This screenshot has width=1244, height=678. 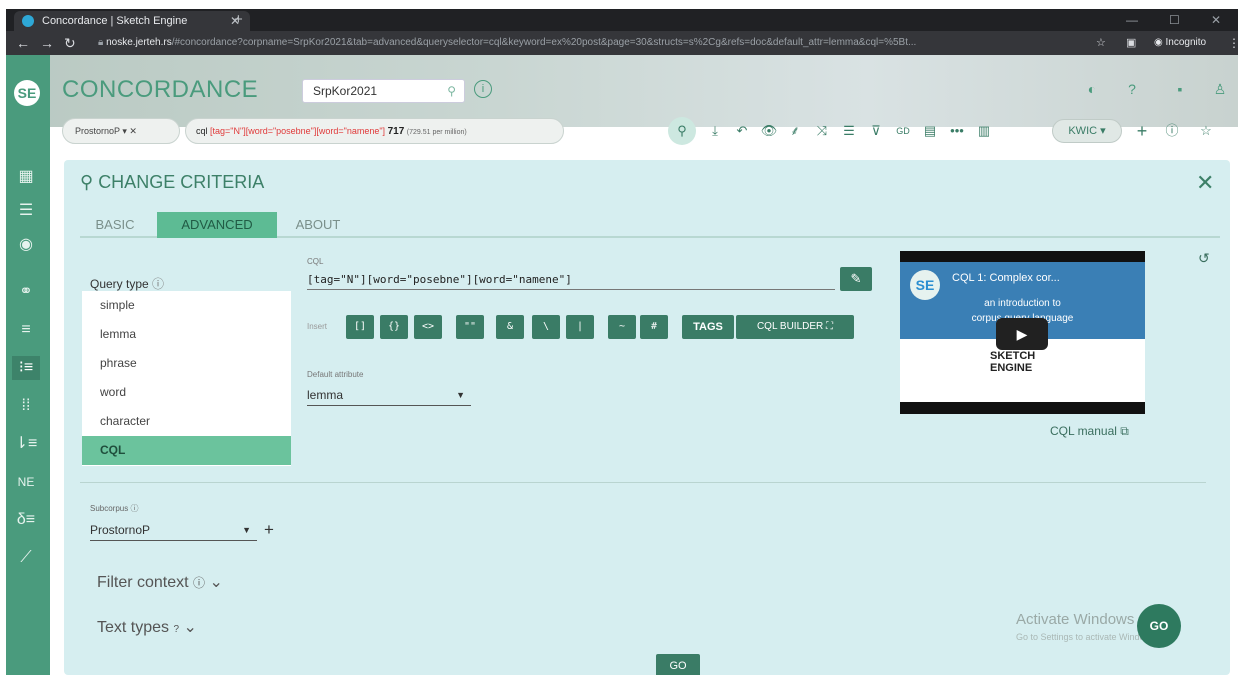 I want to click on corpus-info-icon: i, so click(x=483, y=89).